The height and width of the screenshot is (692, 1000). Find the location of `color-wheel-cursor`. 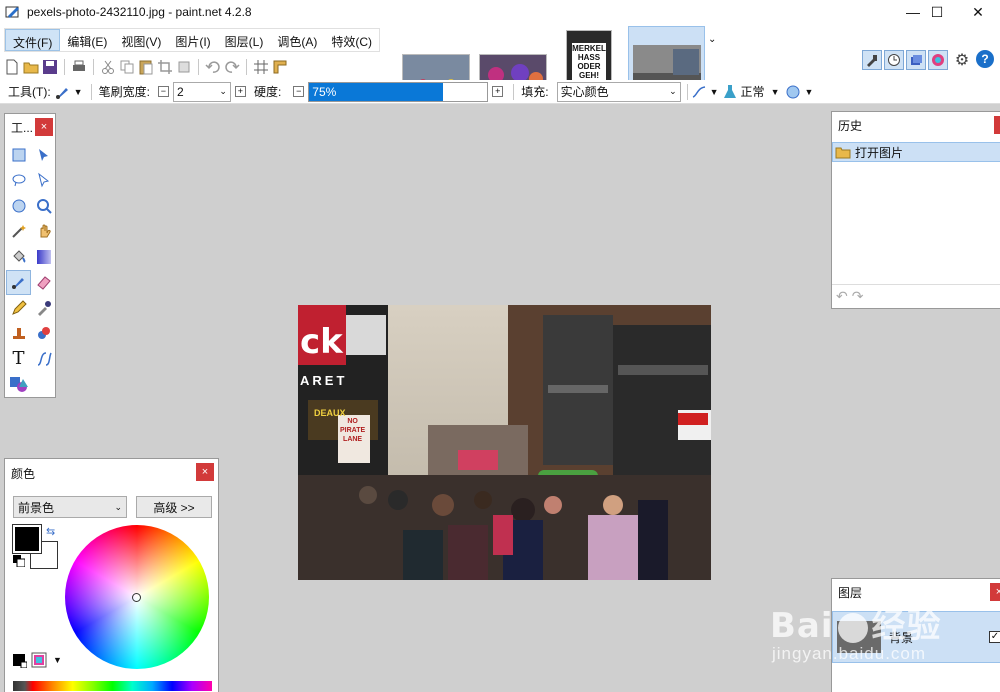

color-wheel-cursor is located at coordinates (136, 597).